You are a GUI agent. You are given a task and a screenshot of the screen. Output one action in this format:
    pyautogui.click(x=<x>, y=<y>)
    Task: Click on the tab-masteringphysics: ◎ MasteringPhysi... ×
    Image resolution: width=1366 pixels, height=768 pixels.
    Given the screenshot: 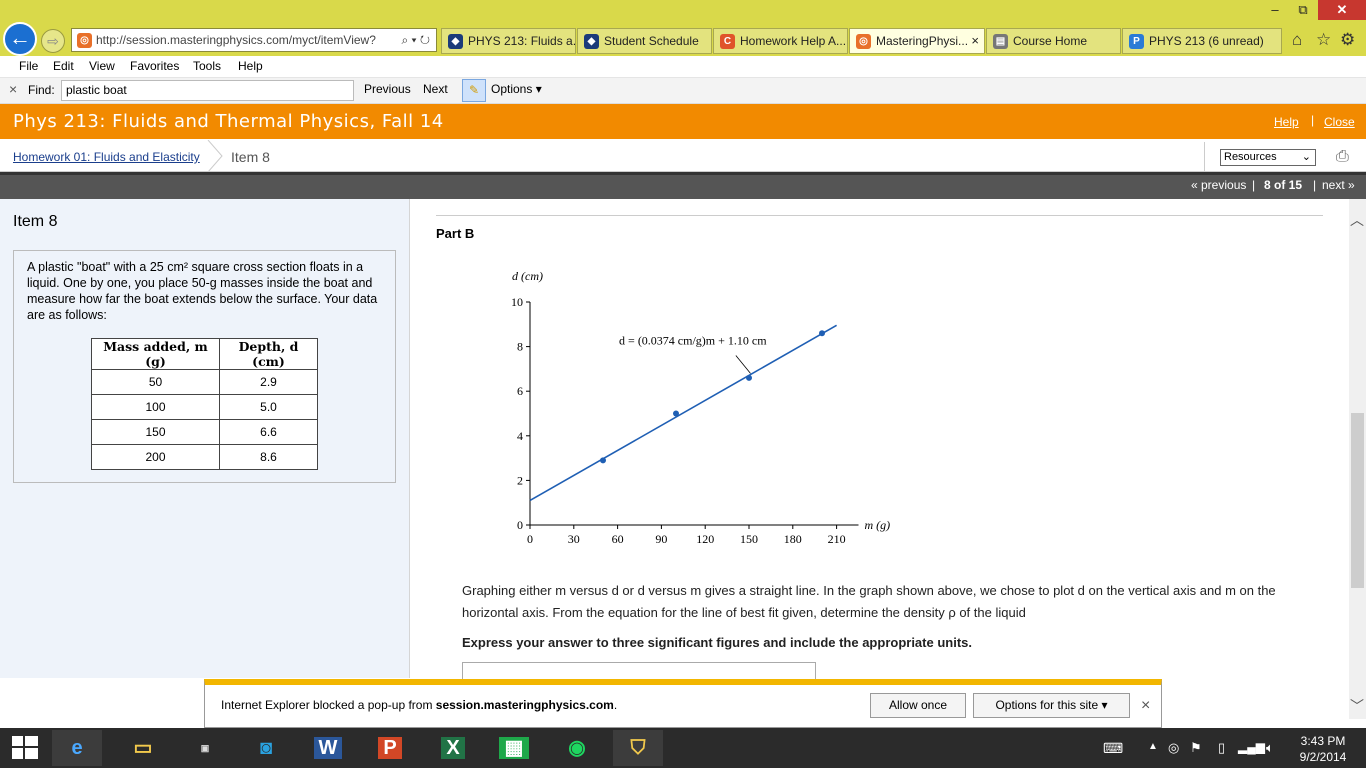 What is the action you would take?
    pyautogui.click(x=917, y=41)
    